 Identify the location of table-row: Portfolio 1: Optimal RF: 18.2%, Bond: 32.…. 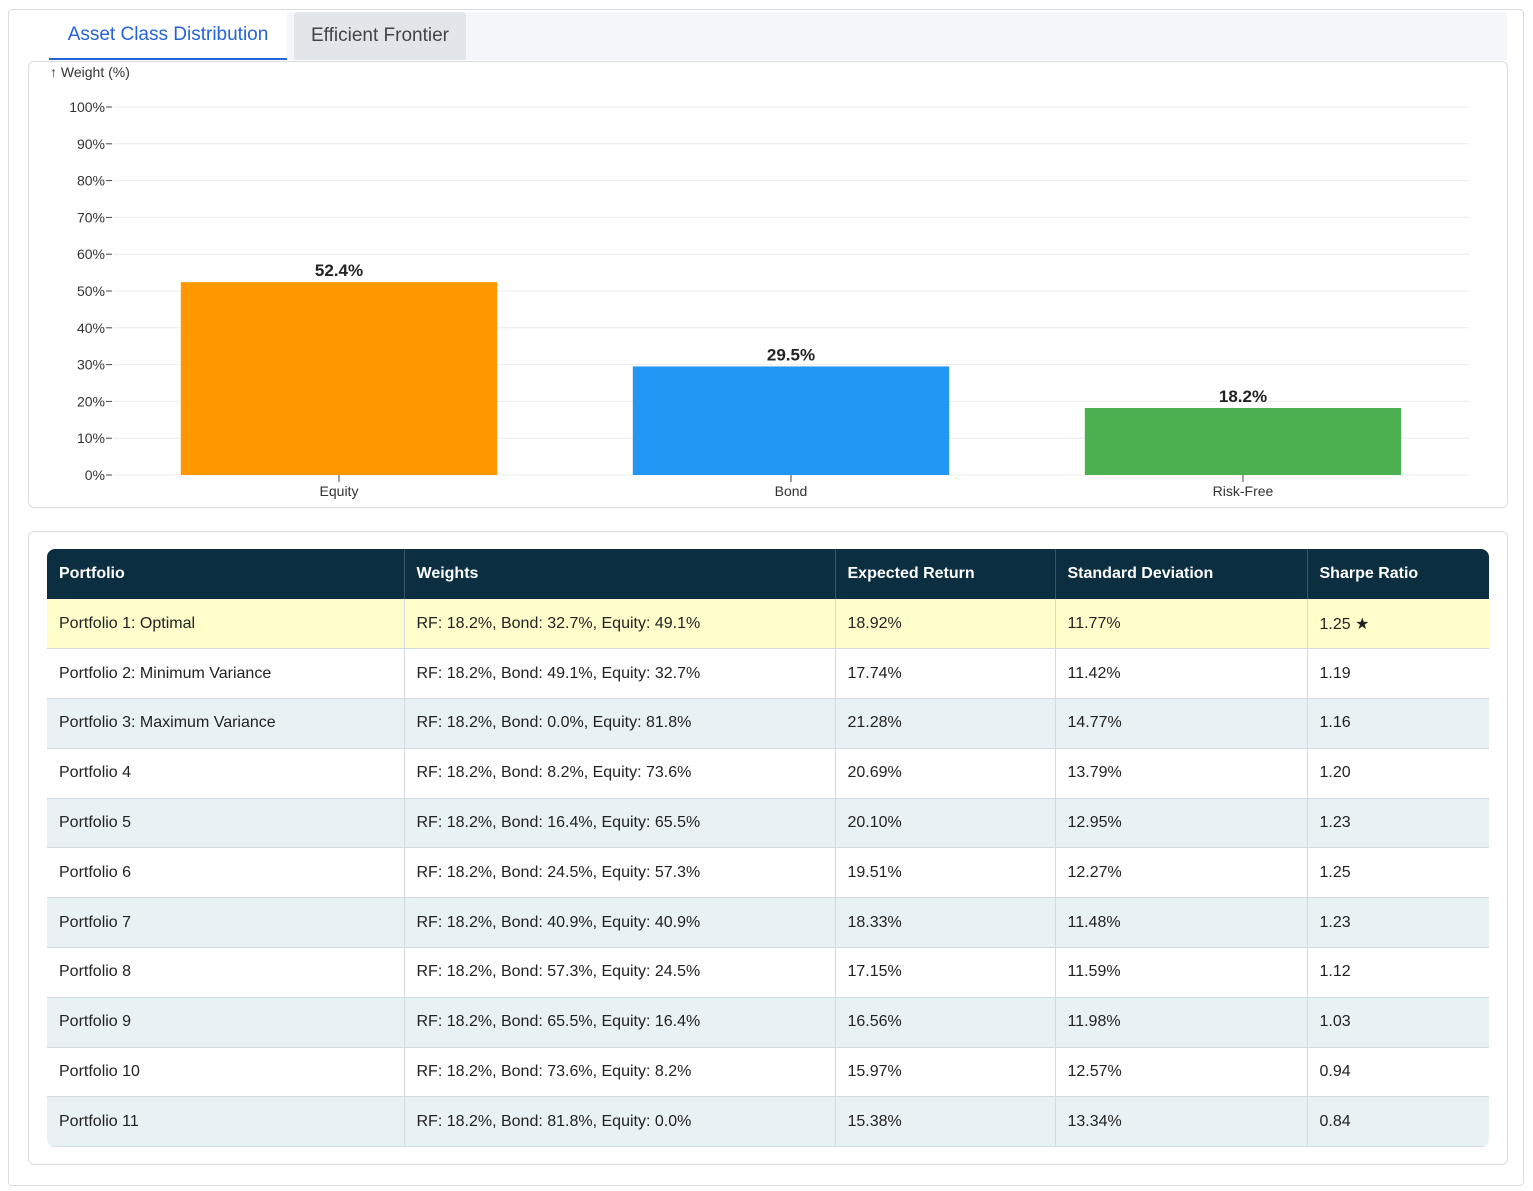
(768, 624).